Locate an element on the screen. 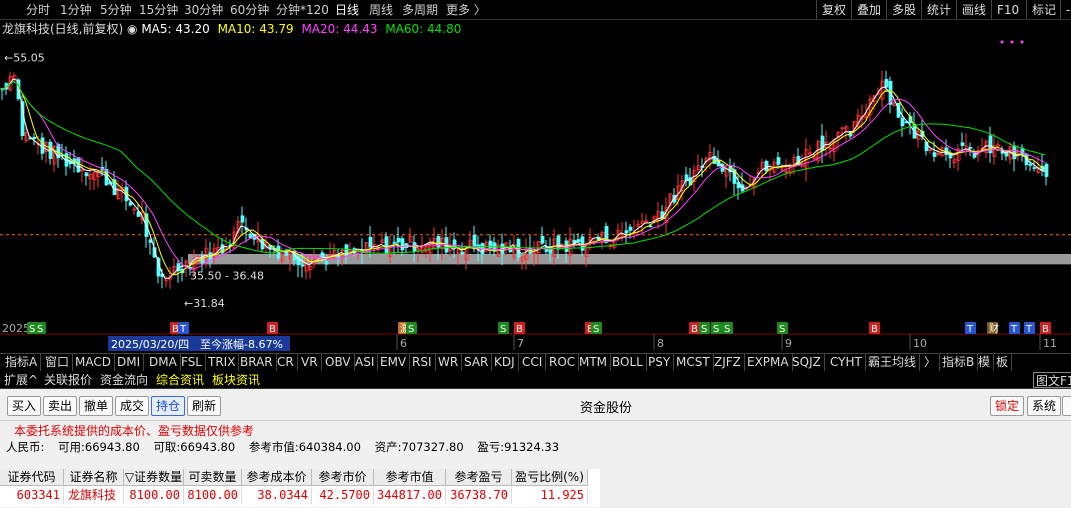  period-1min: 1分钟 is located at coordinates (76, 10).